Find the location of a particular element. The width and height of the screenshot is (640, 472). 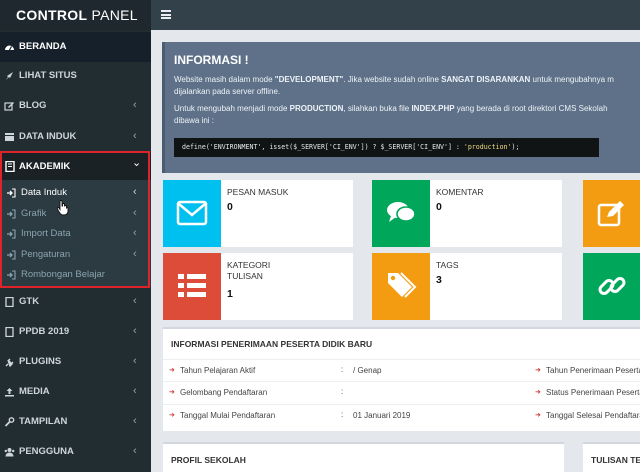

brand-rest: PANEL is located at coordinates (112, 15).